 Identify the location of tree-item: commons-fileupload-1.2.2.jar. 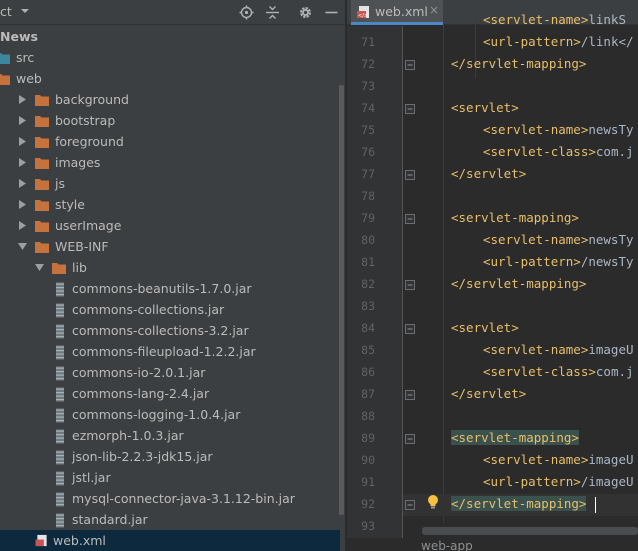
(170, 351).